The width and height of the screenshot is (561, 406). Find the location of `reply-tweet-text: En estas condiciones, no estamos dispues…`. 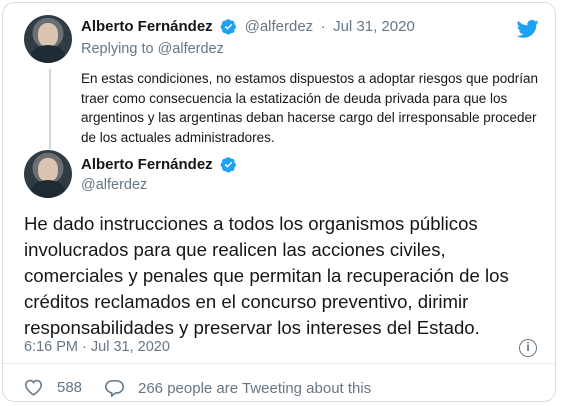

reply-tweet-text: En estas condiciones, no estamos dispues… is located at coordinates (310, 108).